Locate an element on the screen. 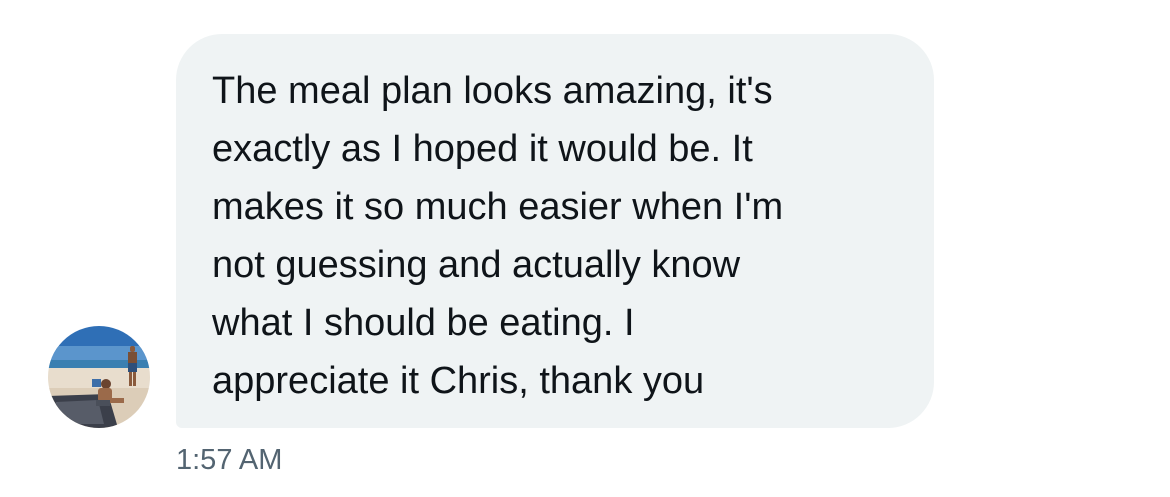 This screenshot has width=1170, height=497. beach-photo-avatar-image is located at coordinates (99, 377).